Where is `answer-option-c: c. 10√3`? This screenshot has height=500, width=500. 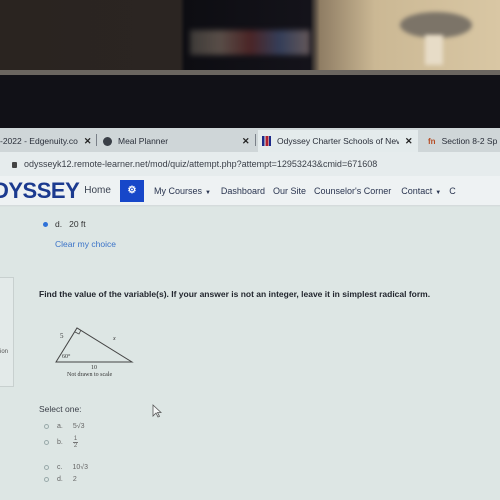
answer-option-c: c. 10√3 is located at coordinates (66, 467).